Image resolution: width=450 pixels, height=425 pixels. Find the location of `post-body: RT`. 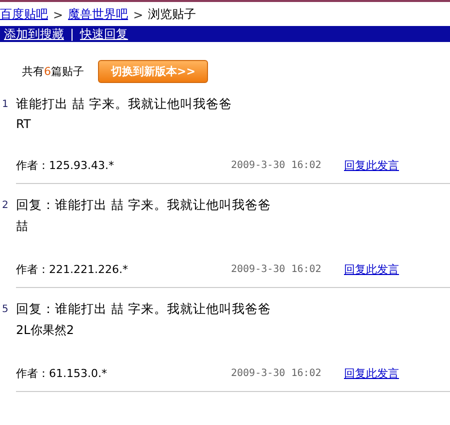

post-body: RT is located at coordinates (24, 124).